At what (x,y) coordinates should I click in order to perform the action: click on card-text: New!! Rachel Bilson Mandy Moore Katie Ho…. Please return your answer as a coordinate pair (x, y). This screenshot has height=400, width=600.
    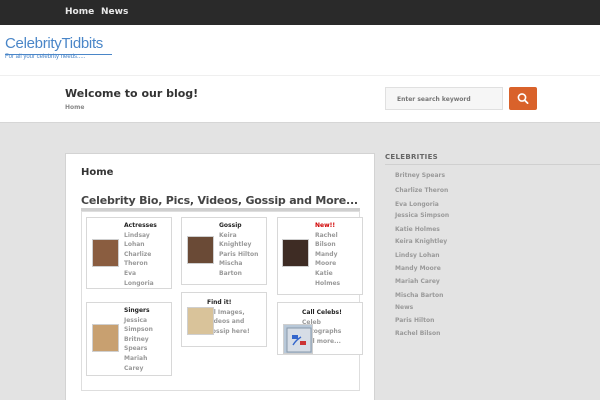
    Looking at the image, I should click on (327, 254).